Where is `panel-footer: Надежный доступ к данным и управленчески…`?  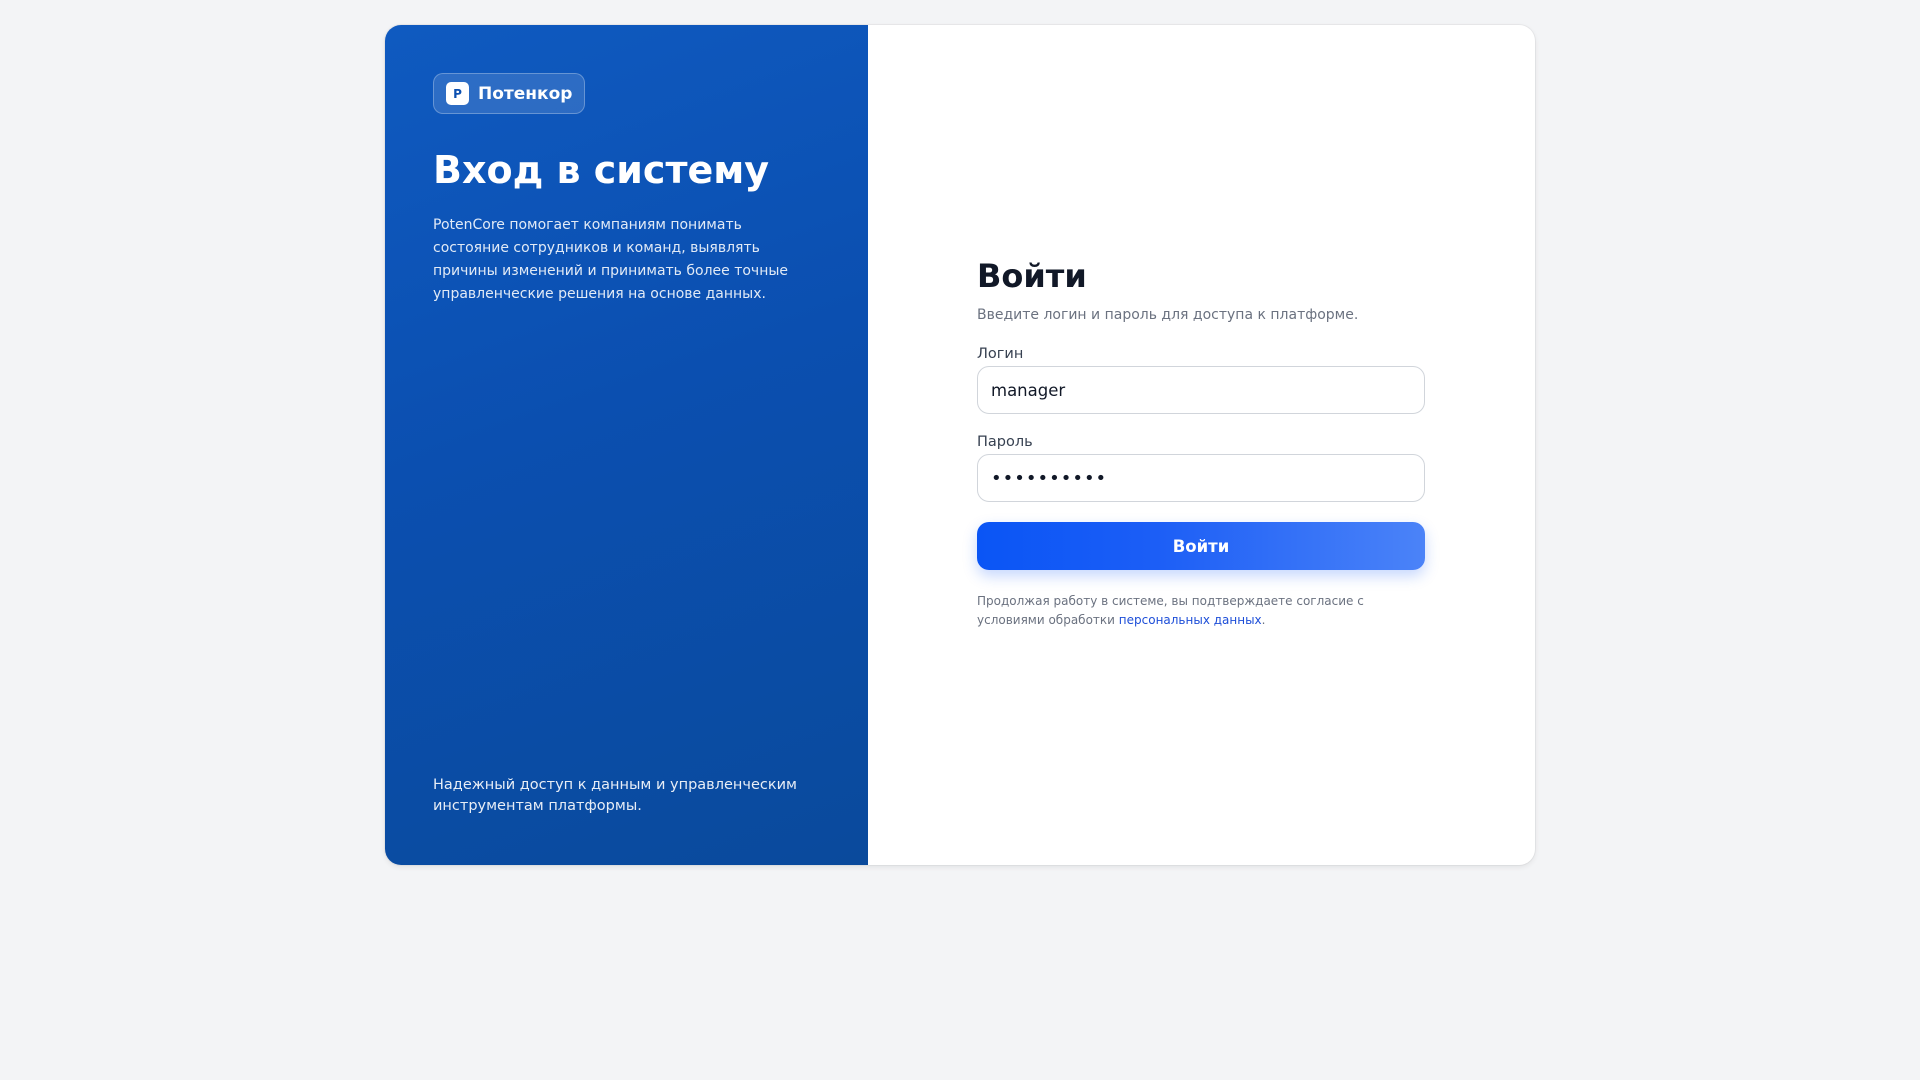
panel-footer: Надежный доступ к данным и управленчески… is located at coordinates (615, 795).